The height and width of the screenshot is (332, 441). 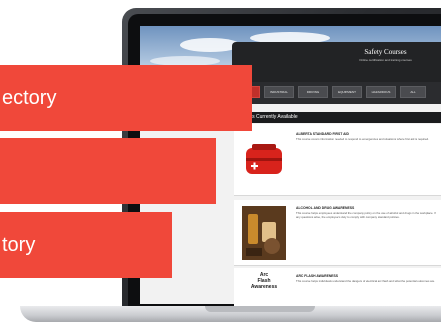 I want to click on arc-flash-logo-line: Awareness, so click(x=264, y=287).